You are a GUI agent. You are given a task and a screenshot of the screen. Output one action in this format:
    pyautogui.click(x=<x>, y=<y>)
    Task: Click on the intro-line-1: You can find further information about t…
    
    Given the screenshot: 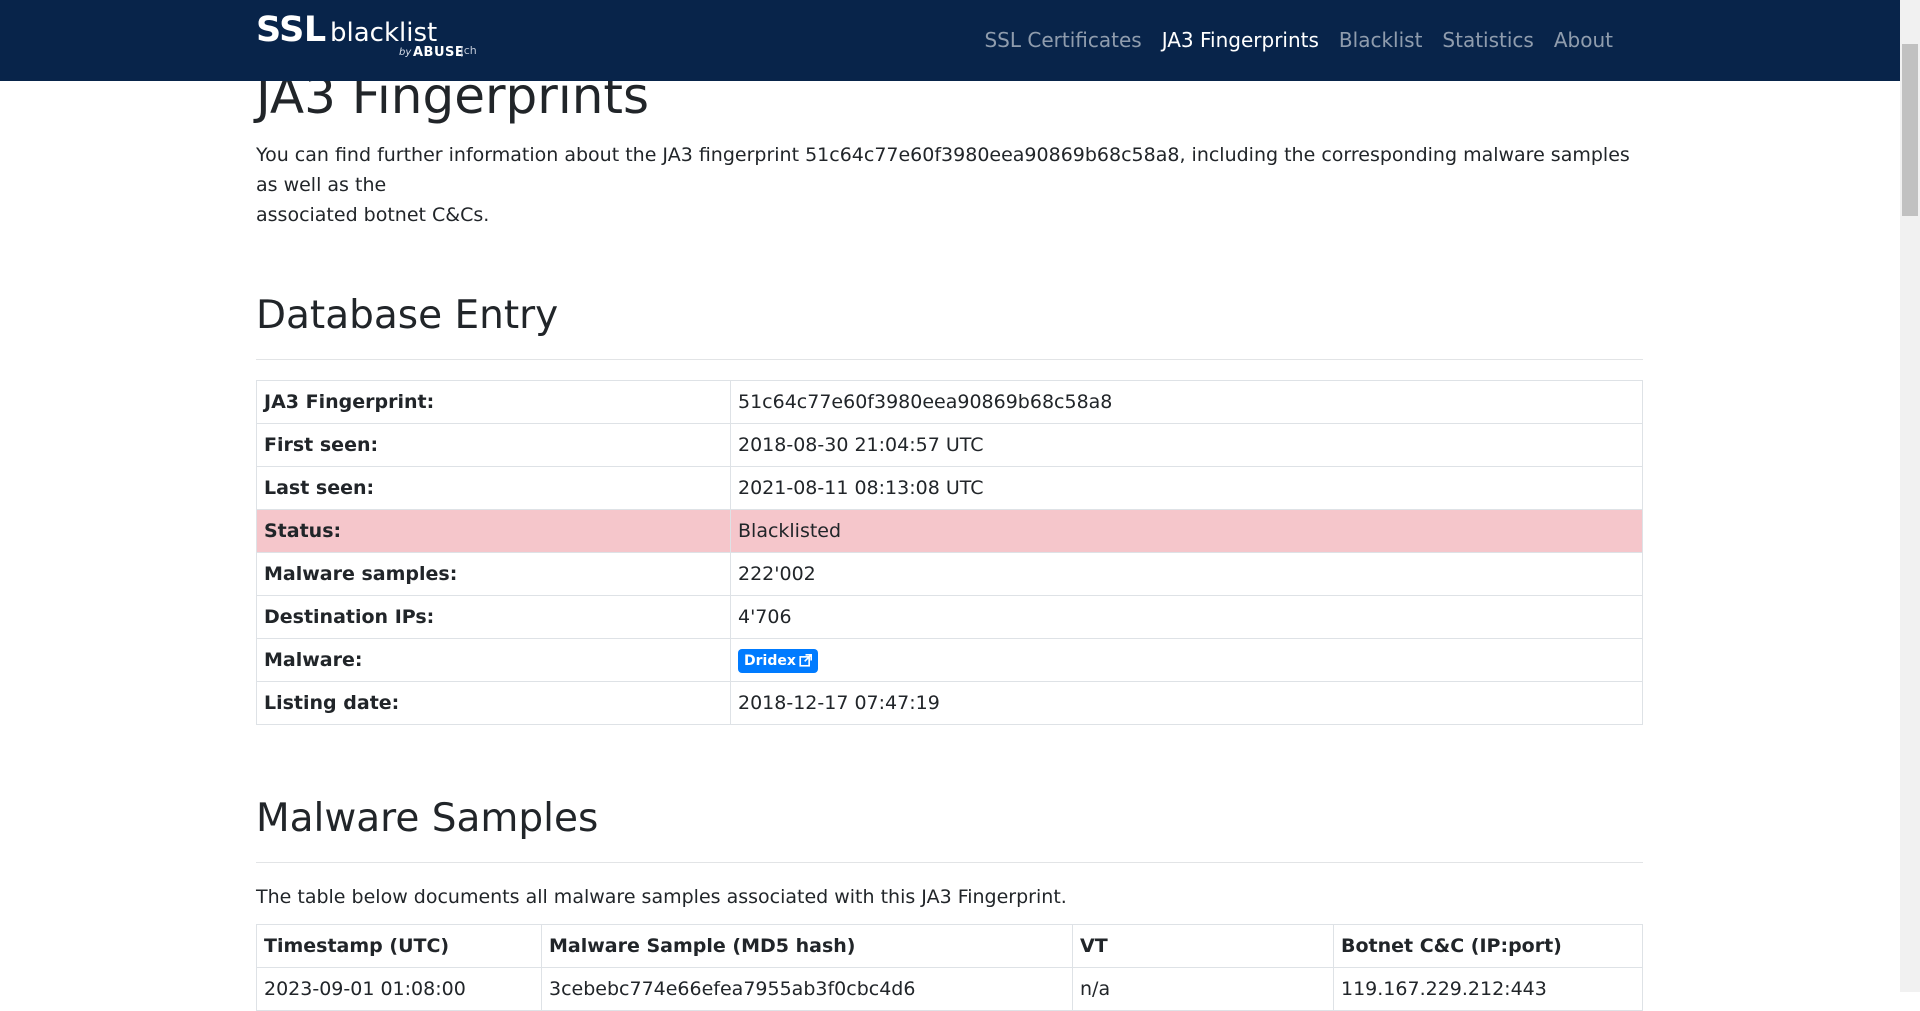 What is the action you would take?
    pyautogui.click(x=943, y=170)
    